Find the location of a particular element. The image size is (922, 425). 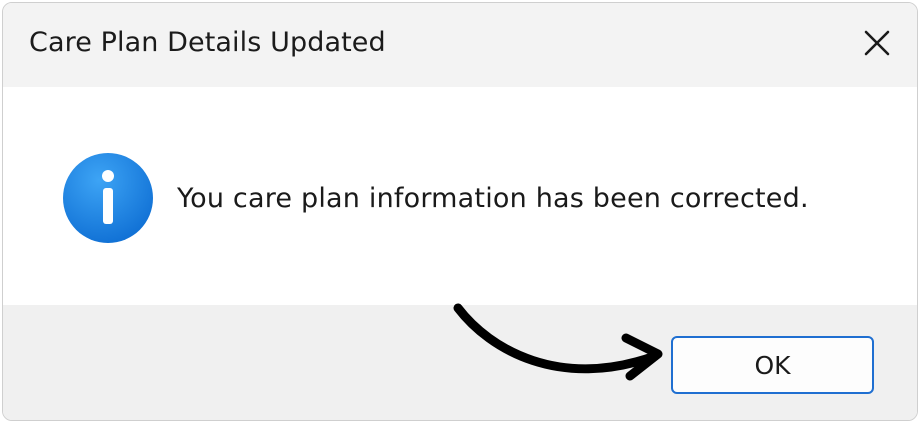

close-icon is located at coordinates (877, 43).